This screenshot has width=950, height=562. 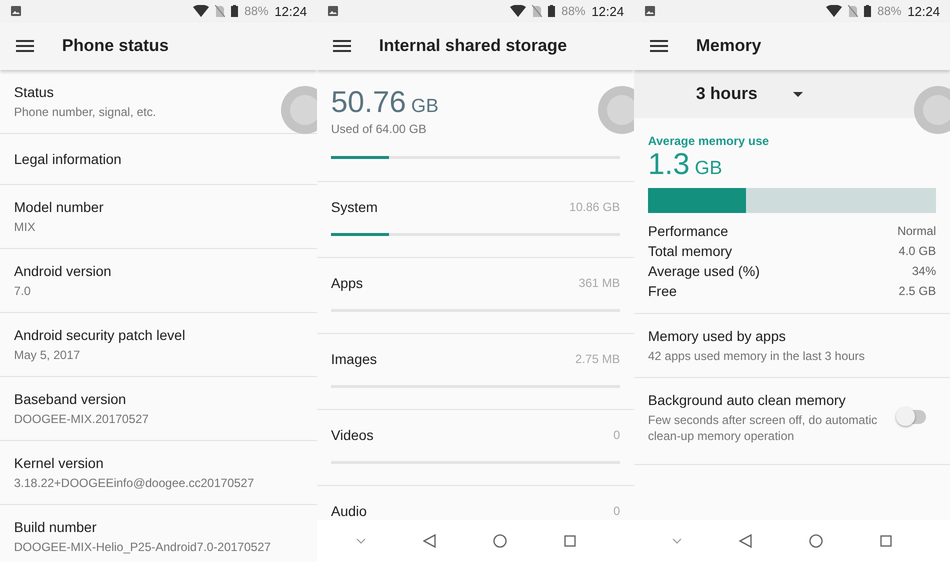 What do you see at coordinates (25, 227) in the screenshot?
I see `item-subtitle: MIX` at bounding box center [25, 227].